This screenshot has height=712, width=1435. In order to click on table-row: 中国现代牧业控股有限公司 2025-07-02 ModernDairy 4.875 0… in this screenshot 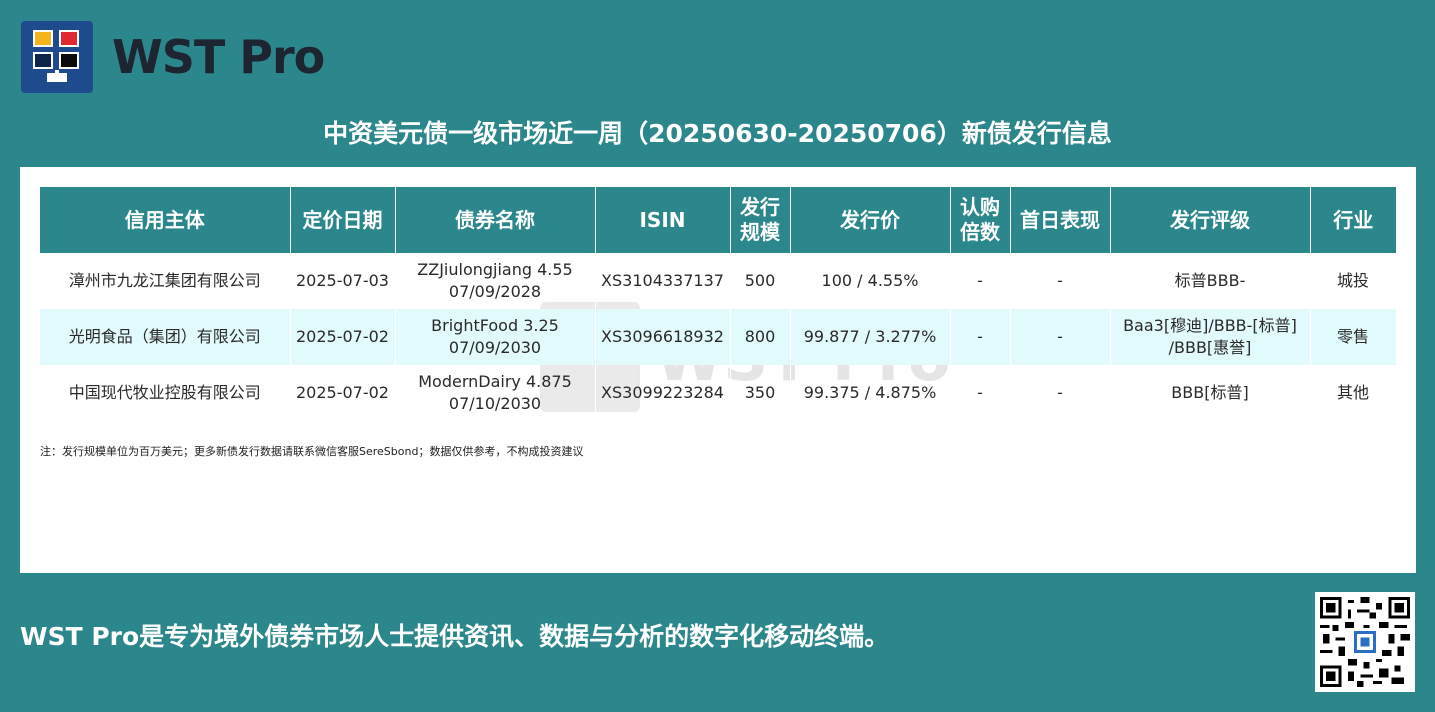, I will do `click(718, 393)`.